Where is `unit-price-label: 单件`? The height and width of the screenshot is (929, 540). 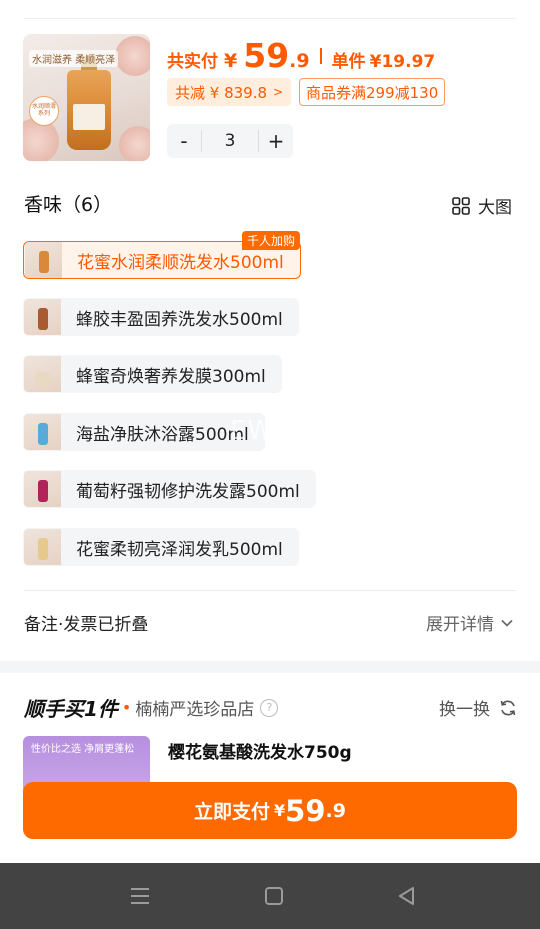 unit-price-label: 单件 is located at coordinates (348, 62).